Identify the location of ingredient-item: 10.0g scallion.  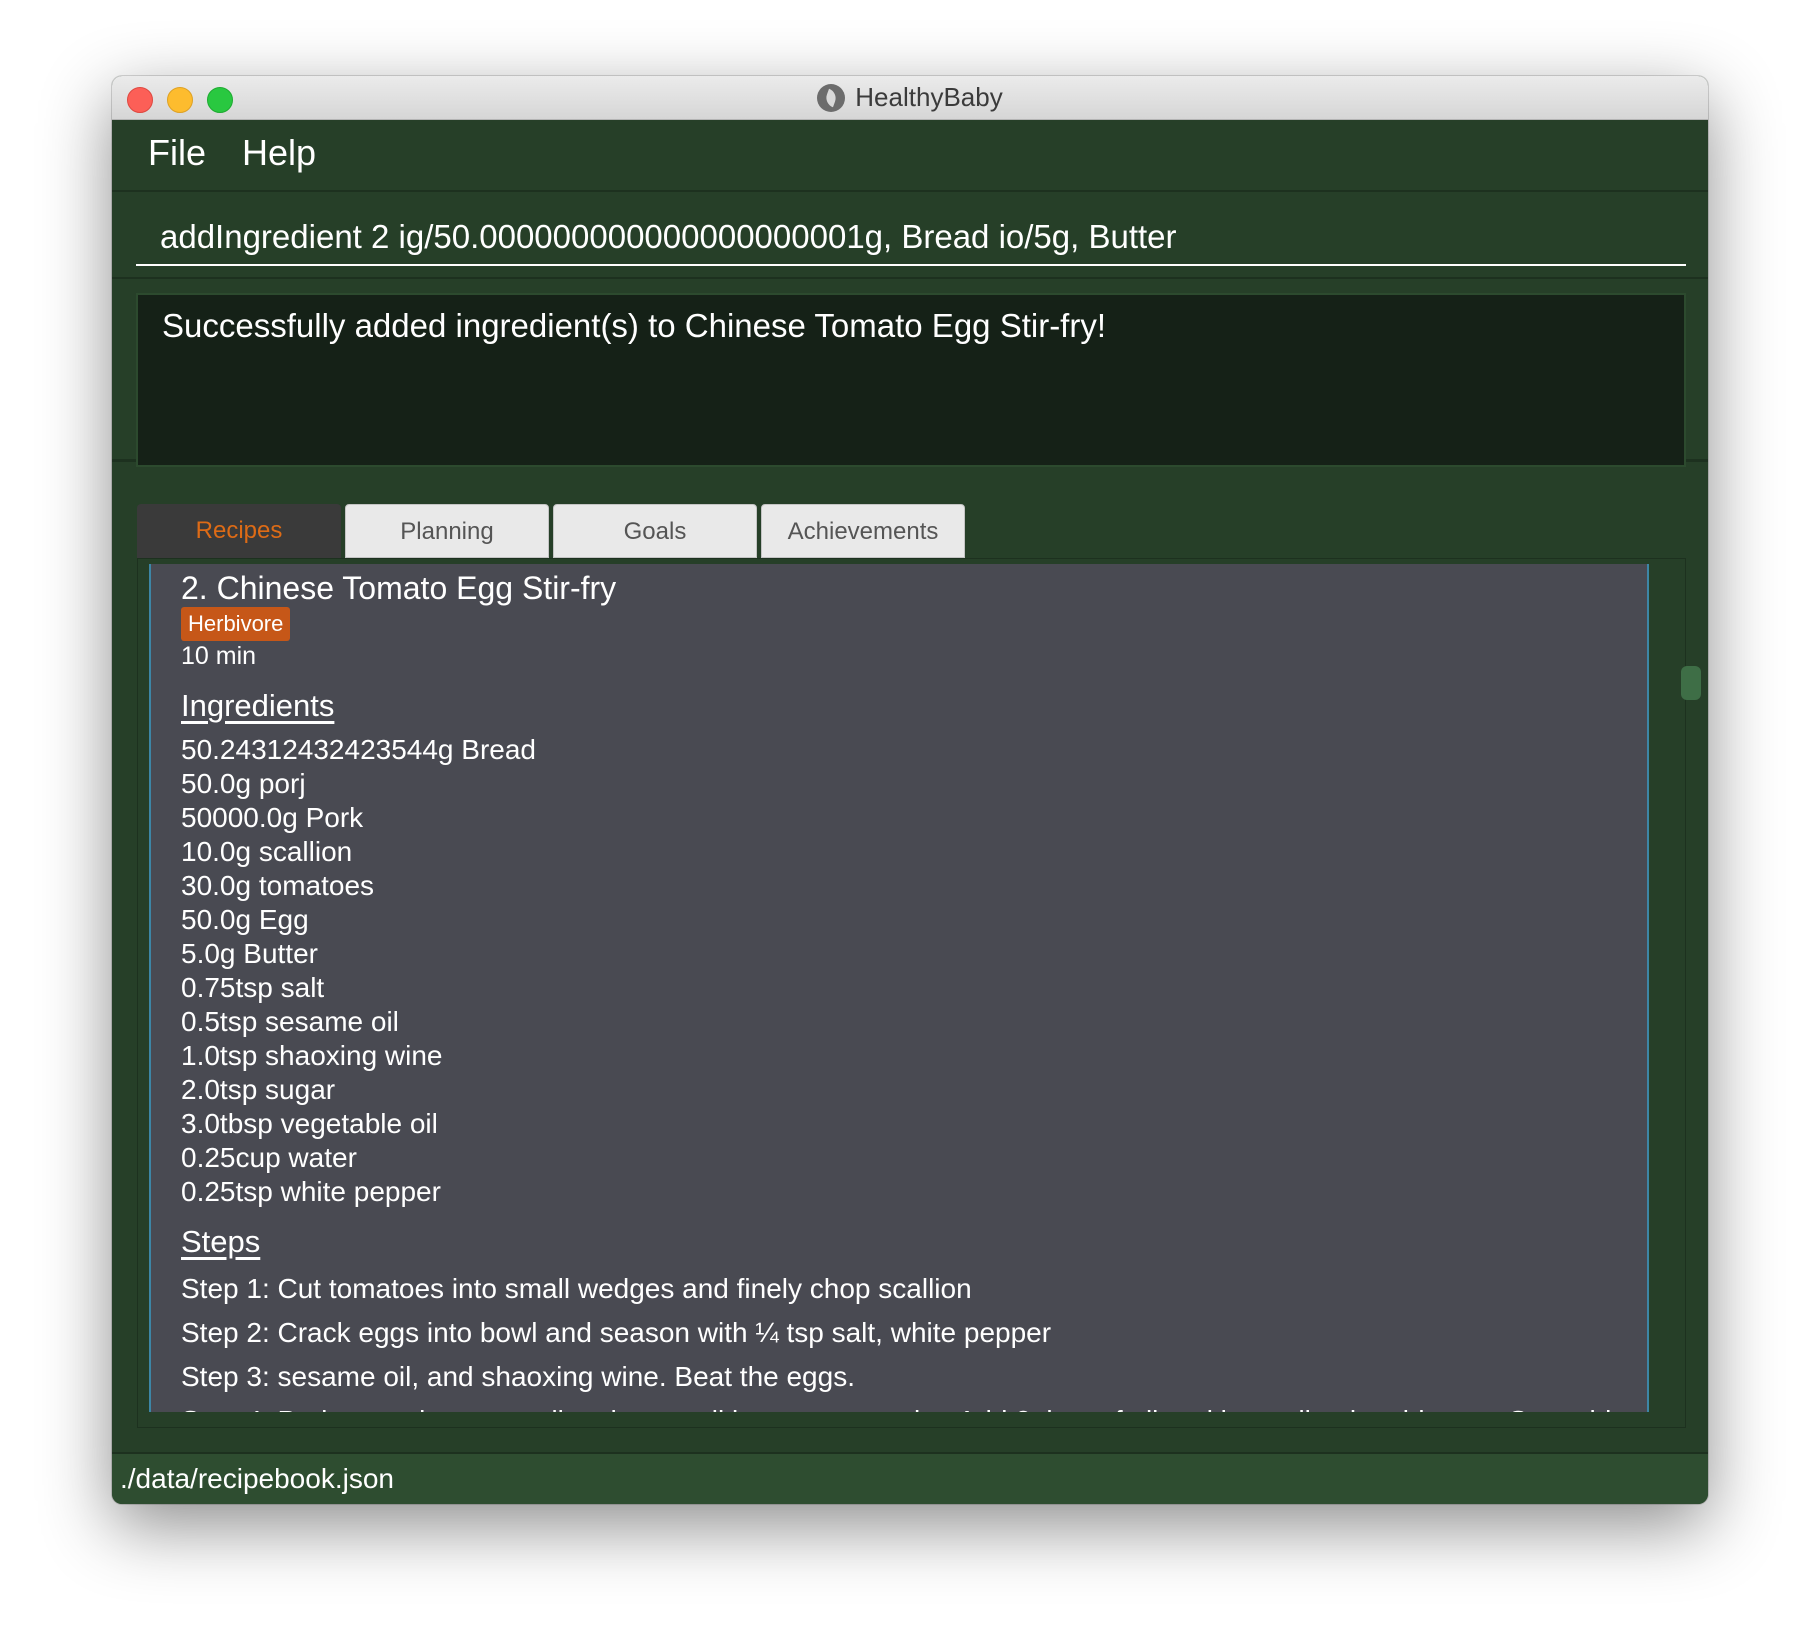
(267, 851).